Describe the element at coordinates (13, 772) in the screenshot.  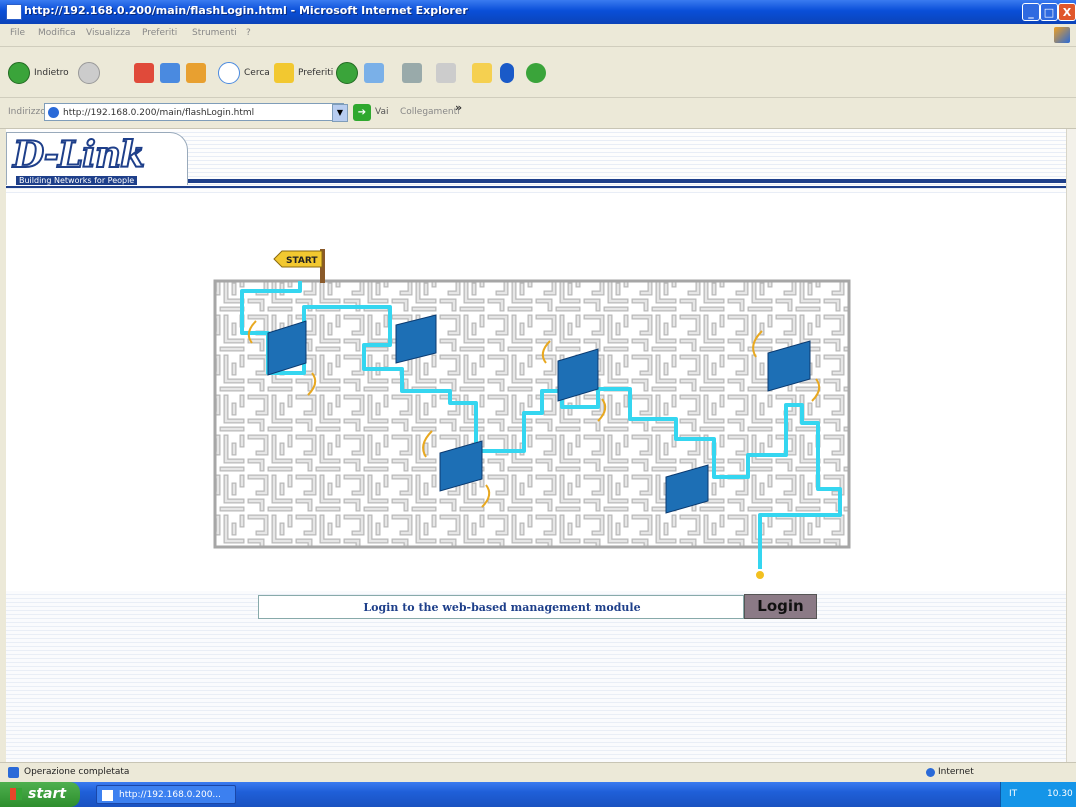
I see `page-done-icon` at that location.